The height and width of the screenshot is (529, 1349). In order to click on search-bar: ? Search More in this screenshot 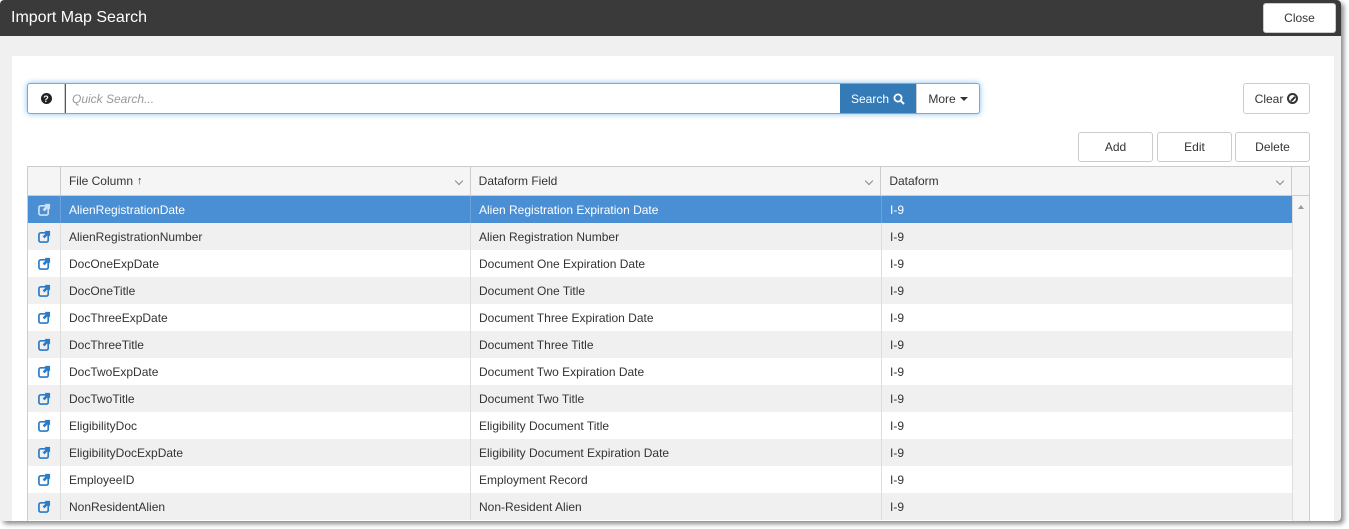, I will do `click(503, 98)`.